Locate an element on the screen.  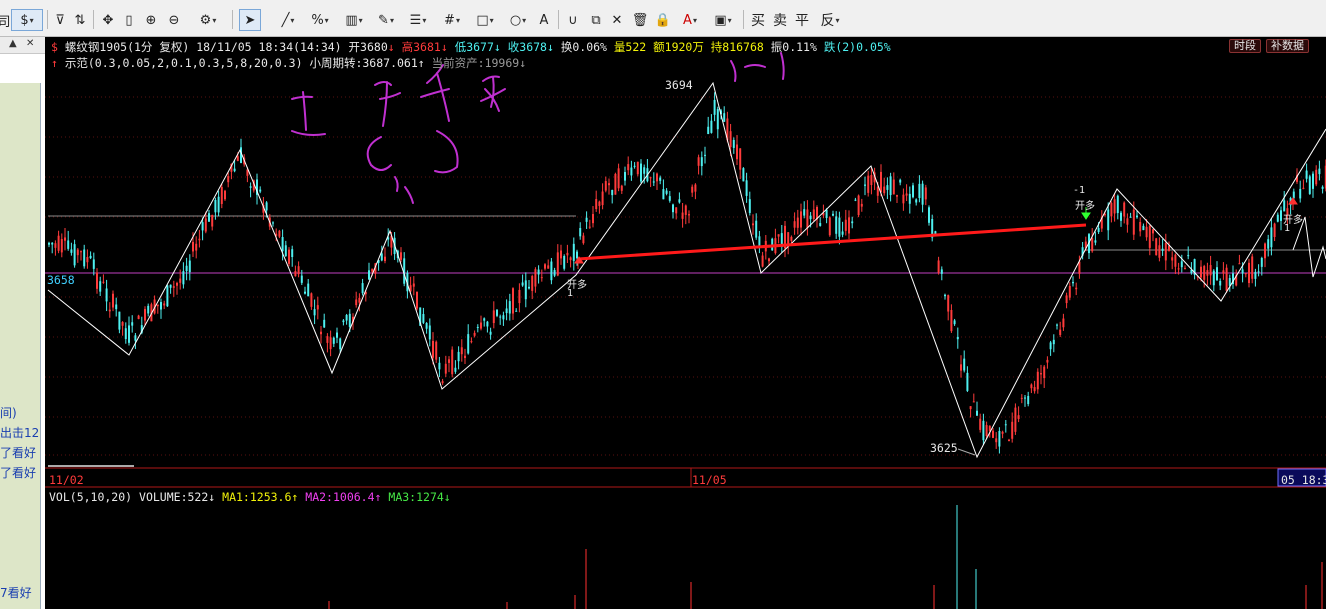
low-price-label: 3625 is located at coordinates (944, 448).